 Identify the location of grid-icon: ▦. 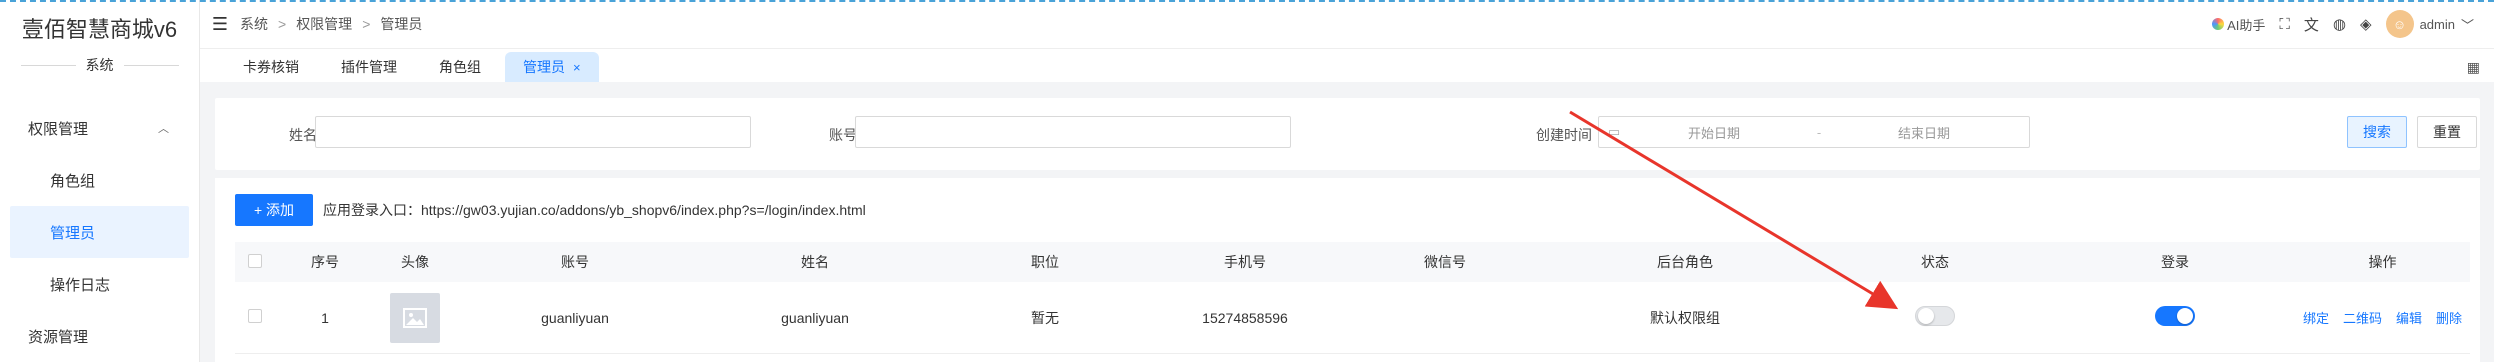
(2473, 67).